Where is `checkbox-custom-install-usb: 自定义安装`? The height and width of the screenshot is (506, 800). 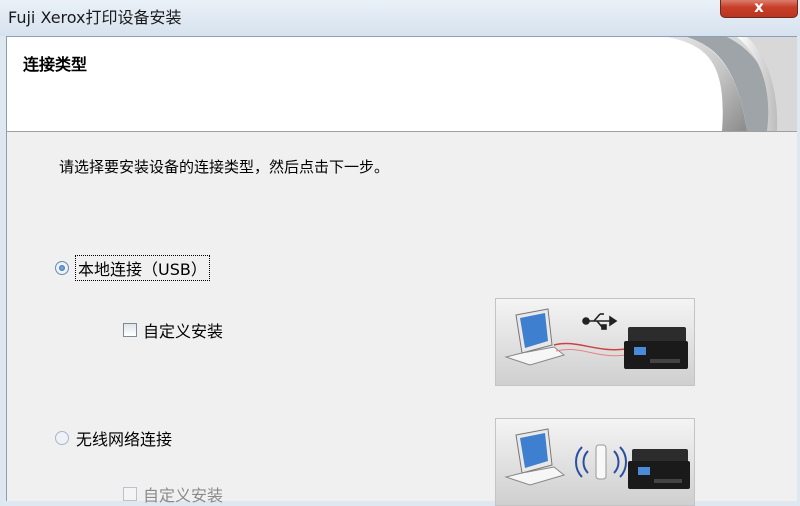
checkbox-custom-install-usb: 自定义安装 is located at coordinates (173, 330).